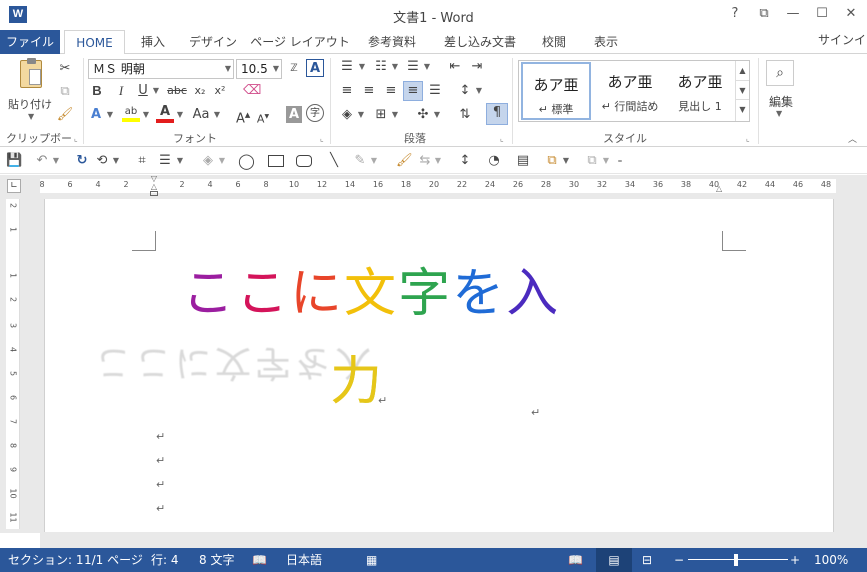 The image size is (867, 572). What do you see at coordinates (793, 14) in the screenshot?
I see `minimize-button: —` at bounding box center [793, 14].